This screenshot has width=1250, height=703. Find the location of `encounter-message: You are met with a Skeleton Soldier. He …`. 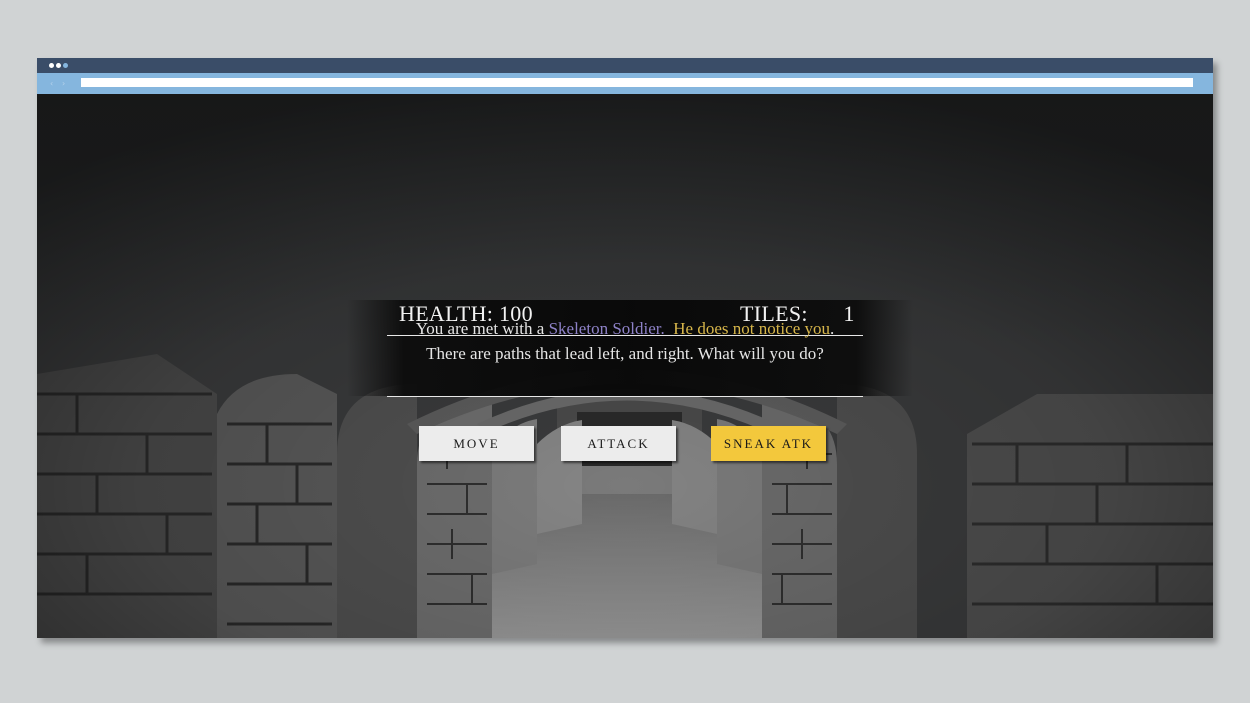

encounter-message: You are met with a Skeleton Soldier. He … is located at coordinates (625, 341).